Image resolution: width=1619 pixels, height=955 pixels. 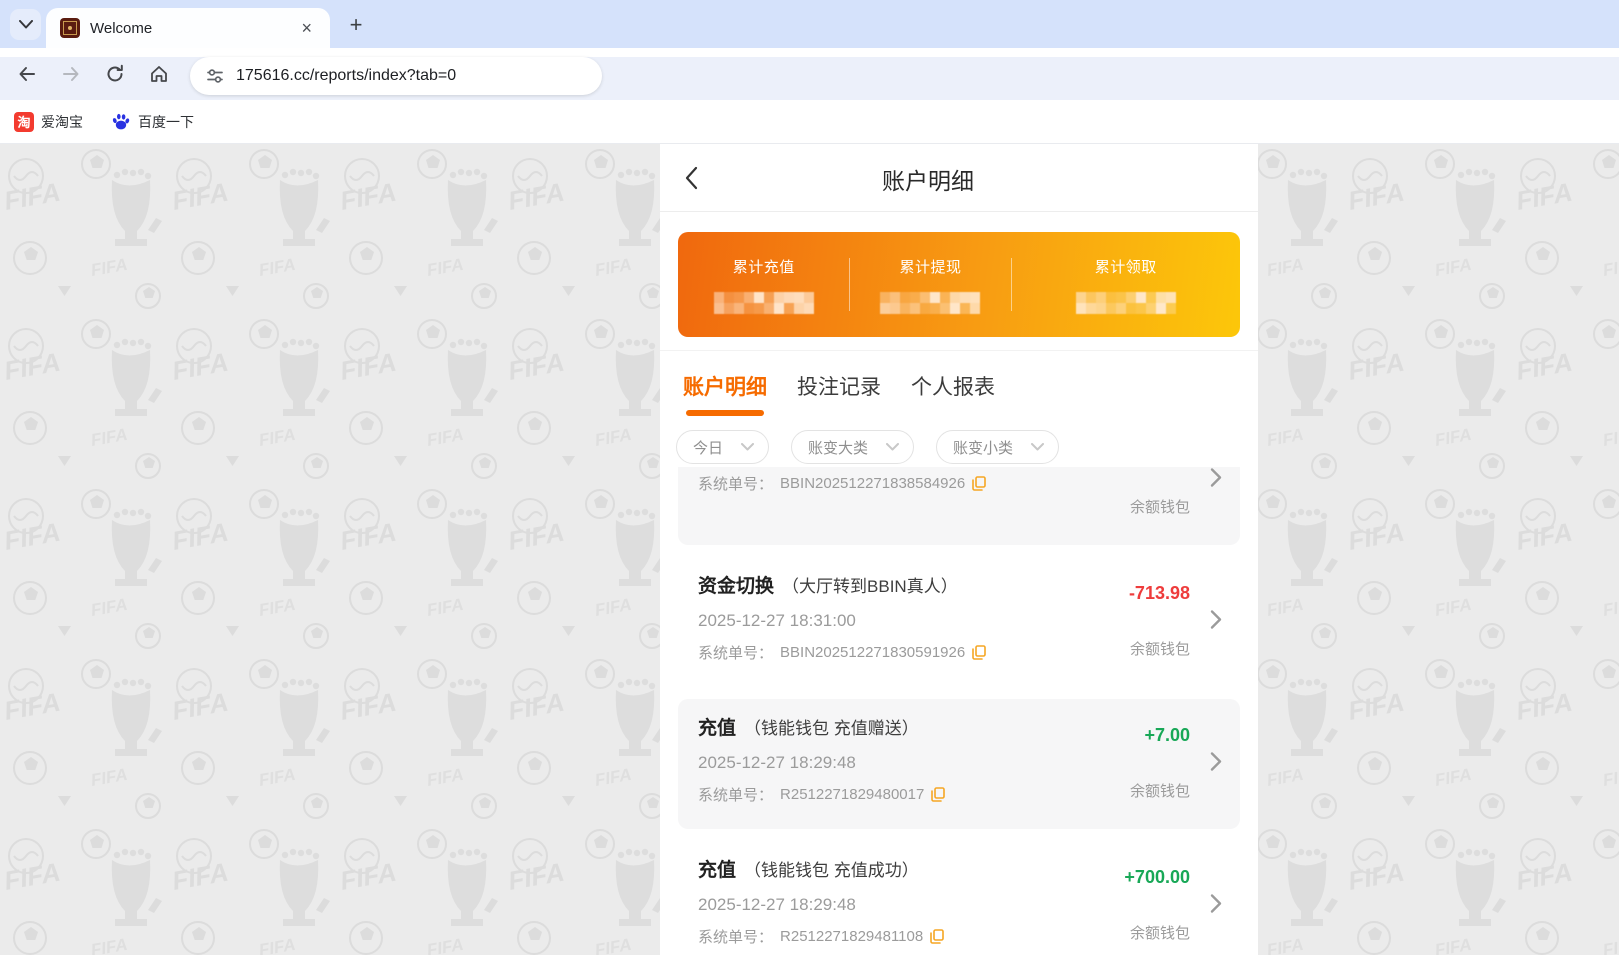 What do you see at coordinates (70, 28) in the screenshot?
I see `site-favicon-icon` at bounding box center [70, 28].